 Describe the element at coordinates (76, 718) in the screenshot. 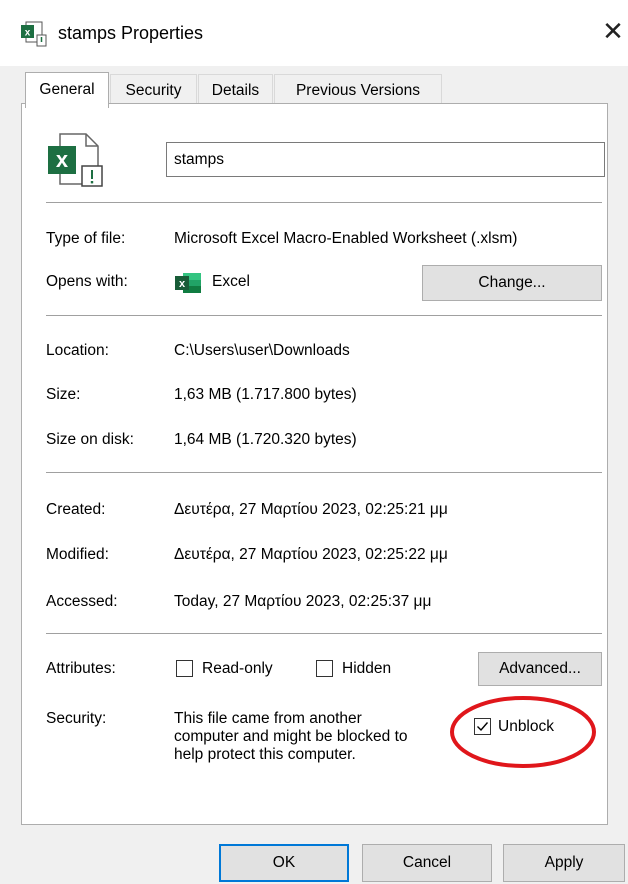

I see `security-label: Security:` at that location.